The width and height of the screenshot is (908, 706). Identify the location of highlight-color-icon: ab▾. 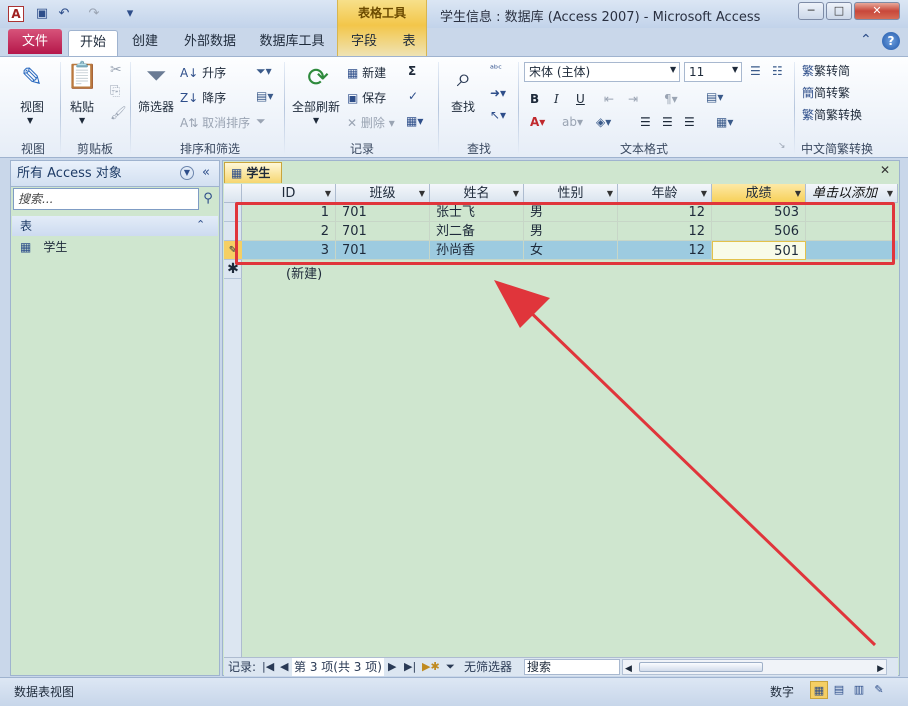
(572, 122).